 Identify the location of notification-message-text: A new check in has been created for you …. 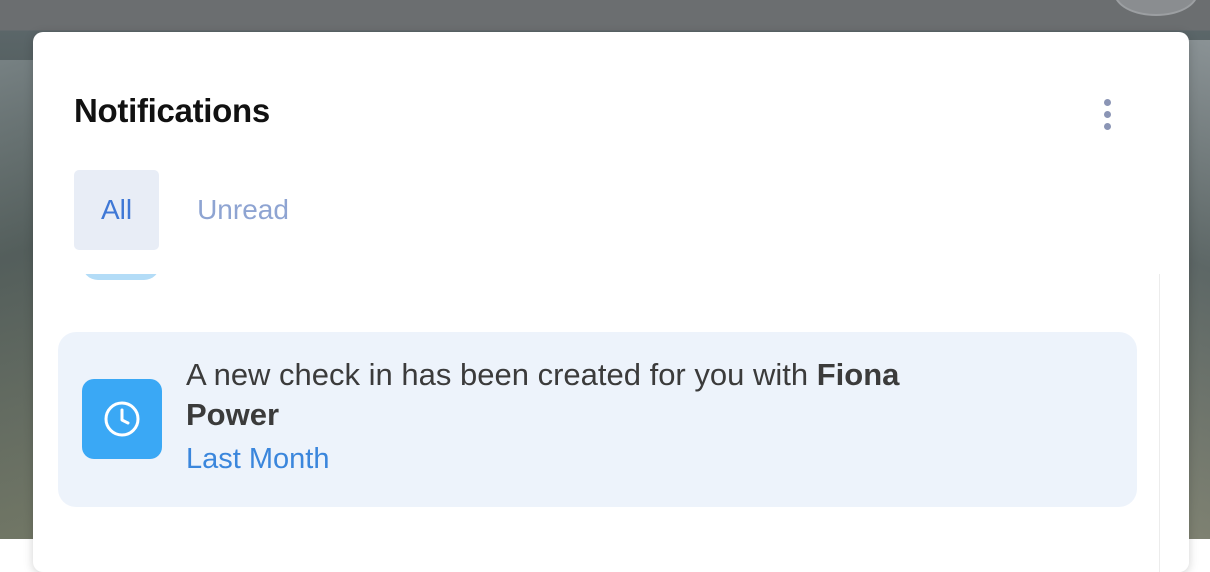
(501, 374).